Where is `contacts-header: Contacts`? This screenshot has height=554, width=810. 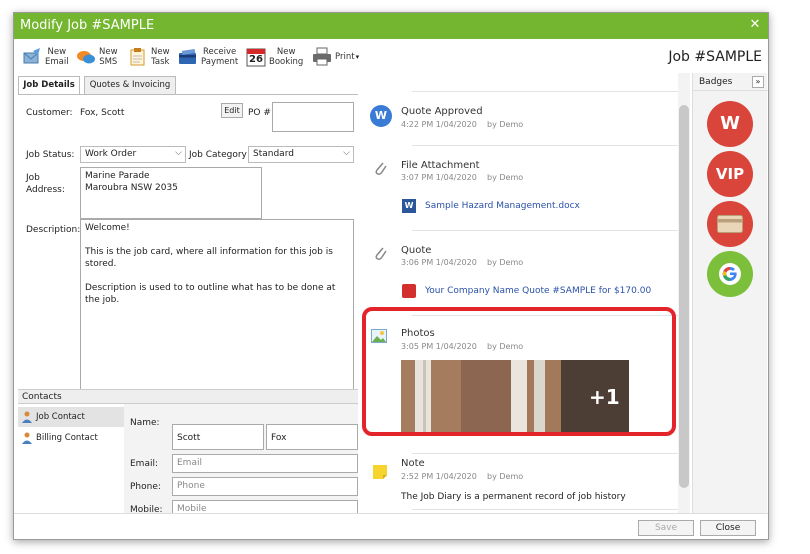
contacts-header: Contacts is located at coordinates (188, 396).